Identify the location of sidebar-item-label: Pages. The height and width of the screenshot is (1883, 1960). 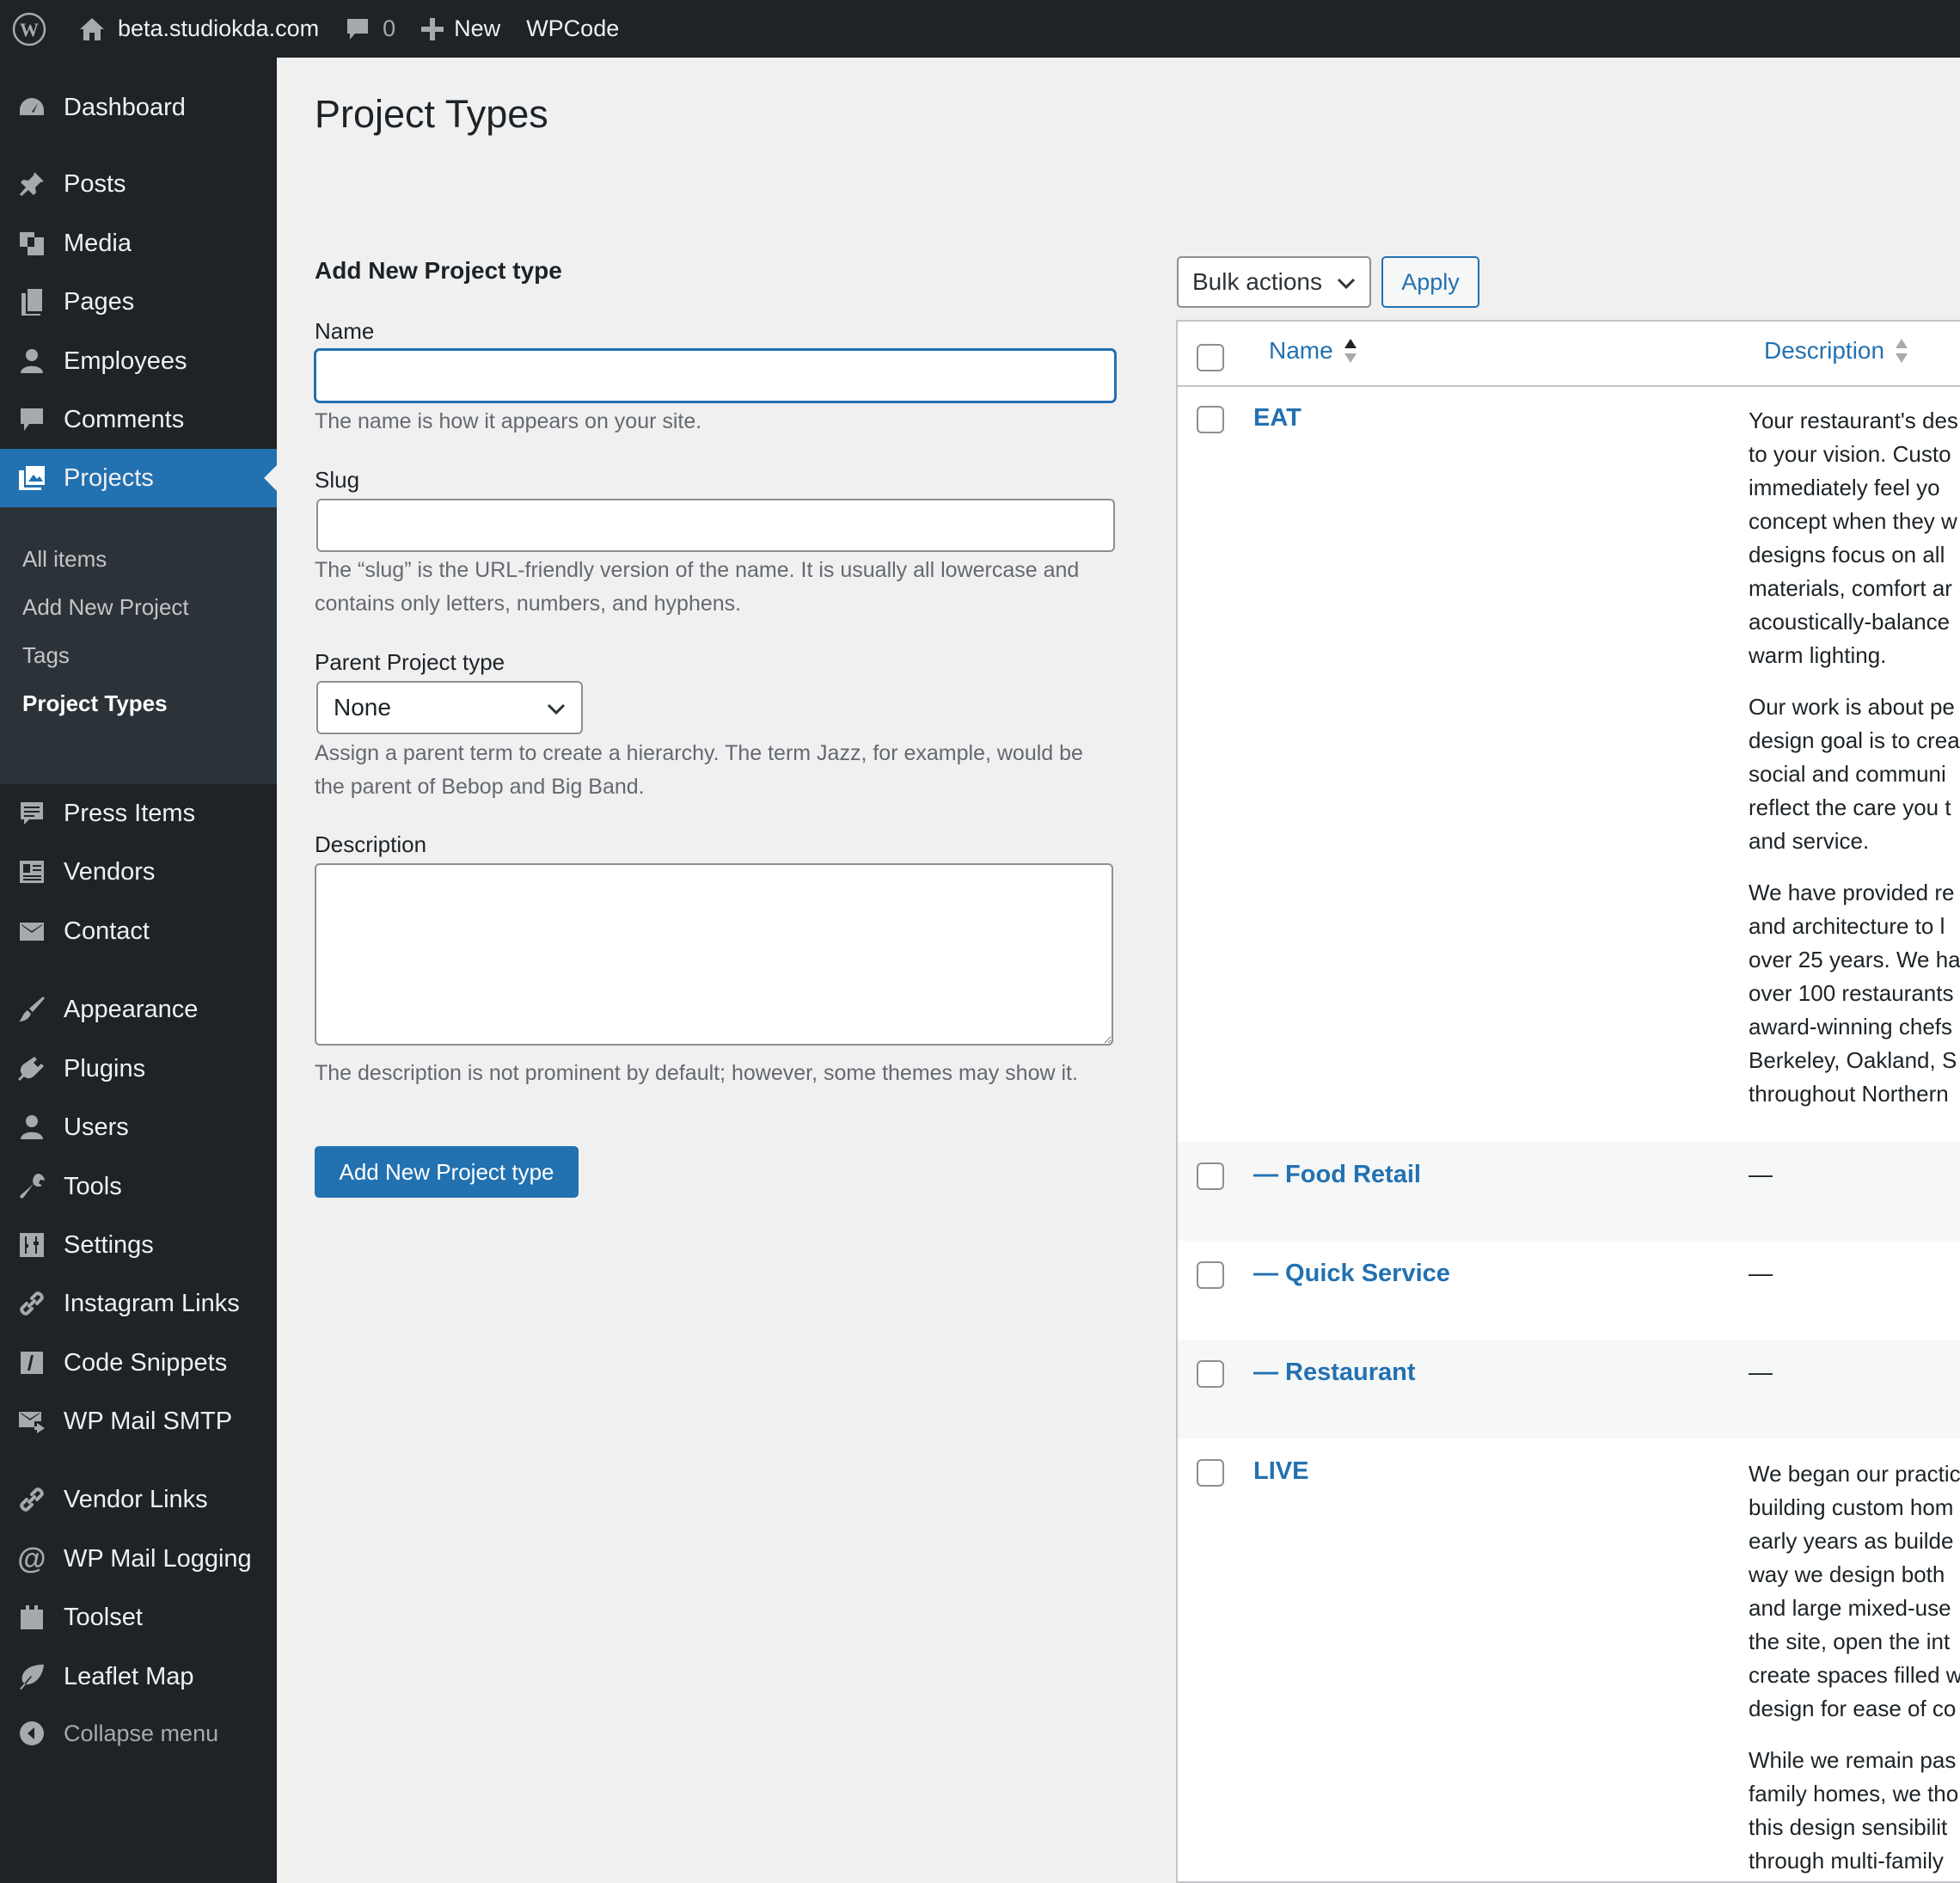
(99, 302).